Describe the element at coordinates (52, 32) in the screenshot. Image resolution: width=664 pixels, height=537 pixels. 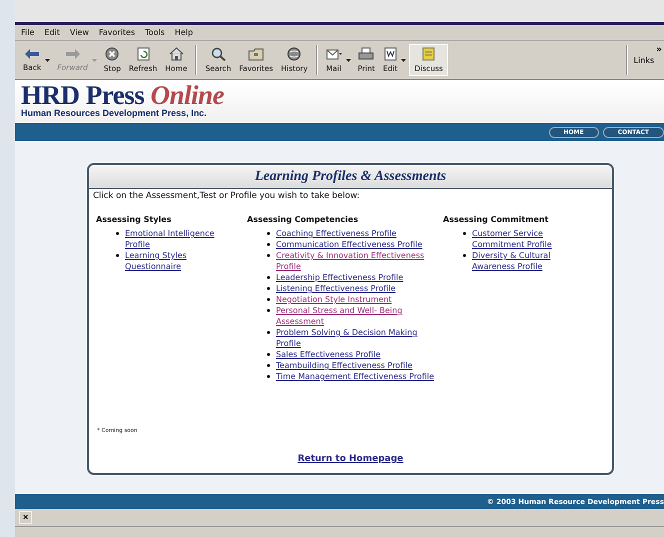
I see `menu-item: Edit` at that location.